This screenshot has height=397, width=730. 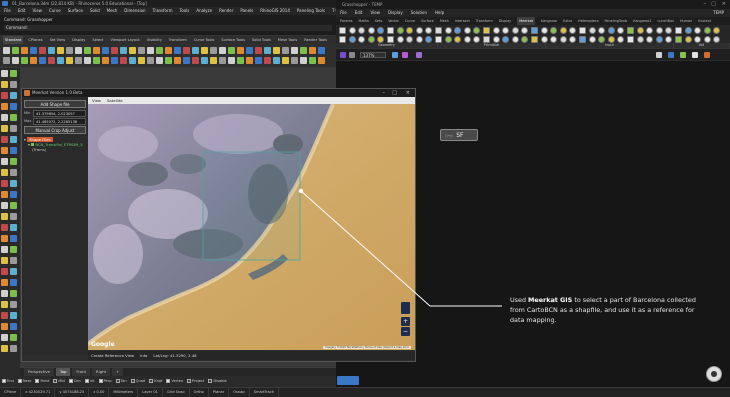 I want to click on status-item: Millimeters, so click(x=124, y=392).